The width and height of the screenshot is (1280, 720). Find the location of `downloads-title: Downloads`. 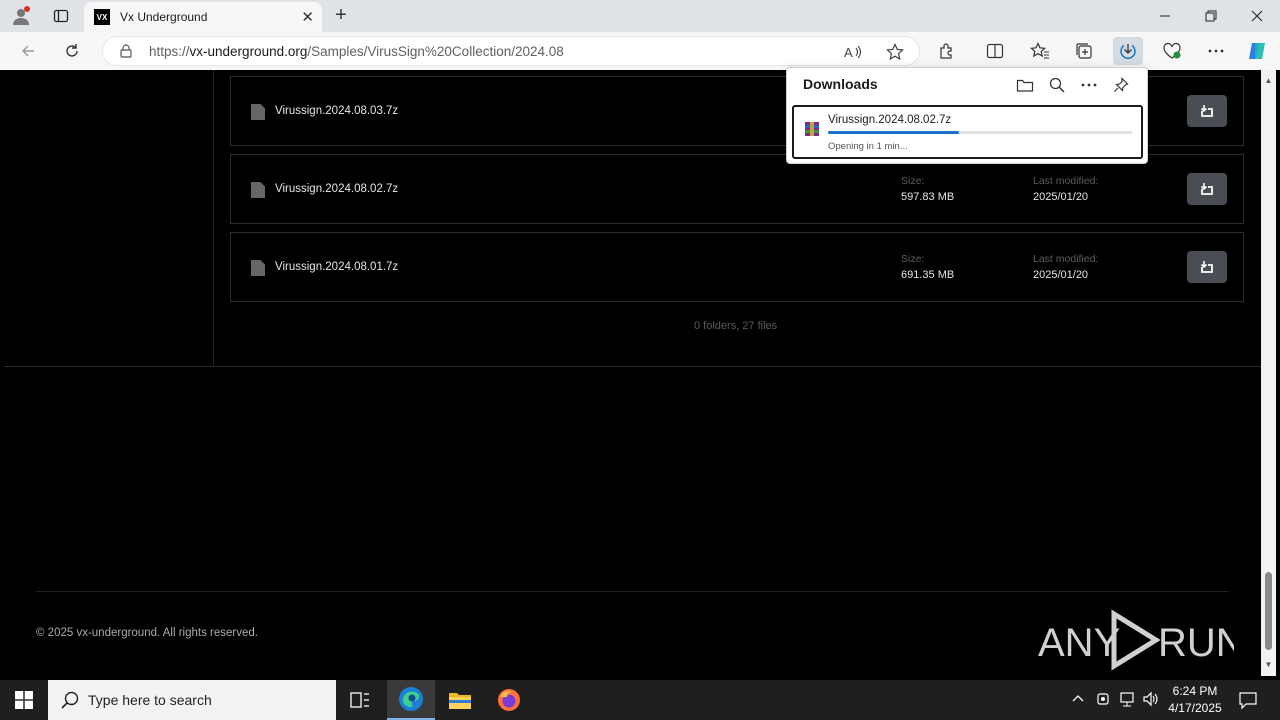

downloads-title: Downloads is located at coordinates (840, 84).